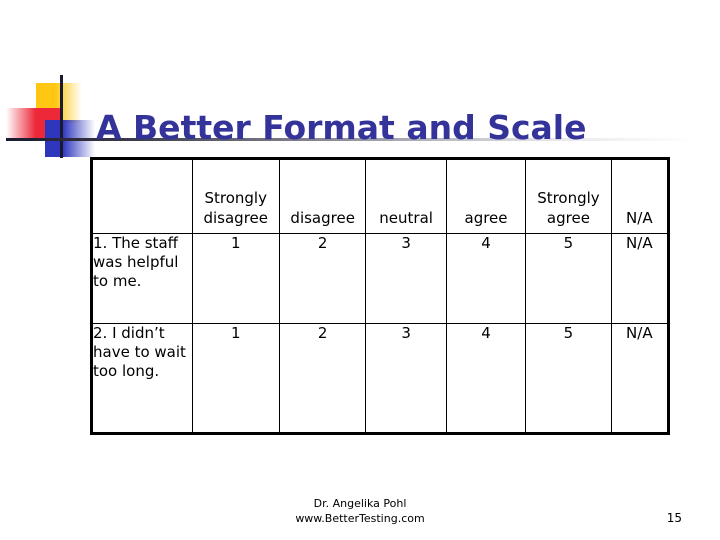 The width and height of the screenshot is (720, 540). I want to click on footer-author: Dr. Angelika Pohl, so click(360, 503).